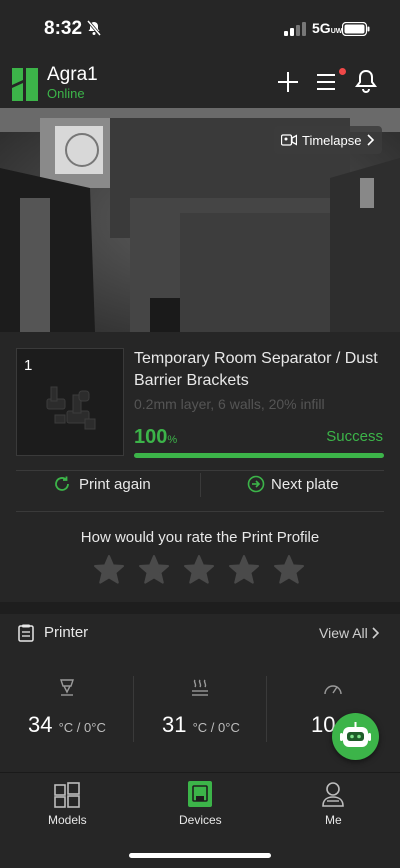 Image resolution: width=400 pixels, height=868 pixels. What do you see at coordinates (94, 28) in the screenshot?
I see `bell-muted-icon` at bounding box center [94, 28].